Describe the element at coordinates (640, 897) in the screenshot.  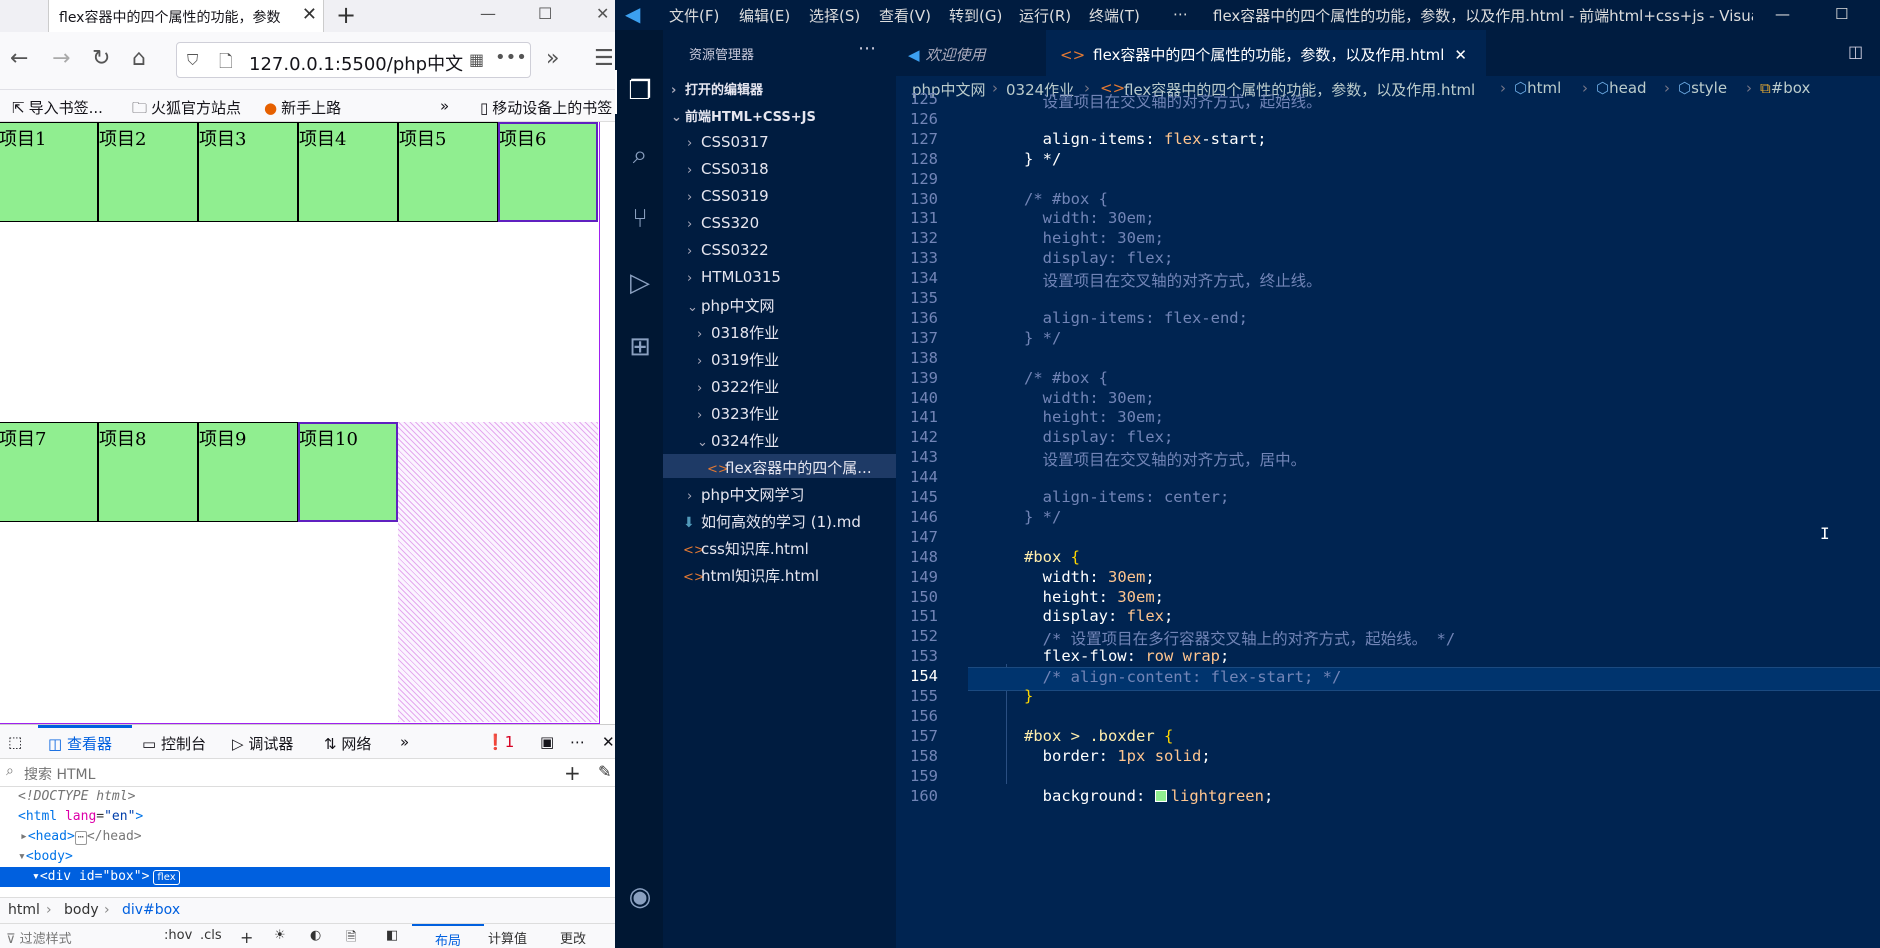
I see `account-icon: ◉` at that location.